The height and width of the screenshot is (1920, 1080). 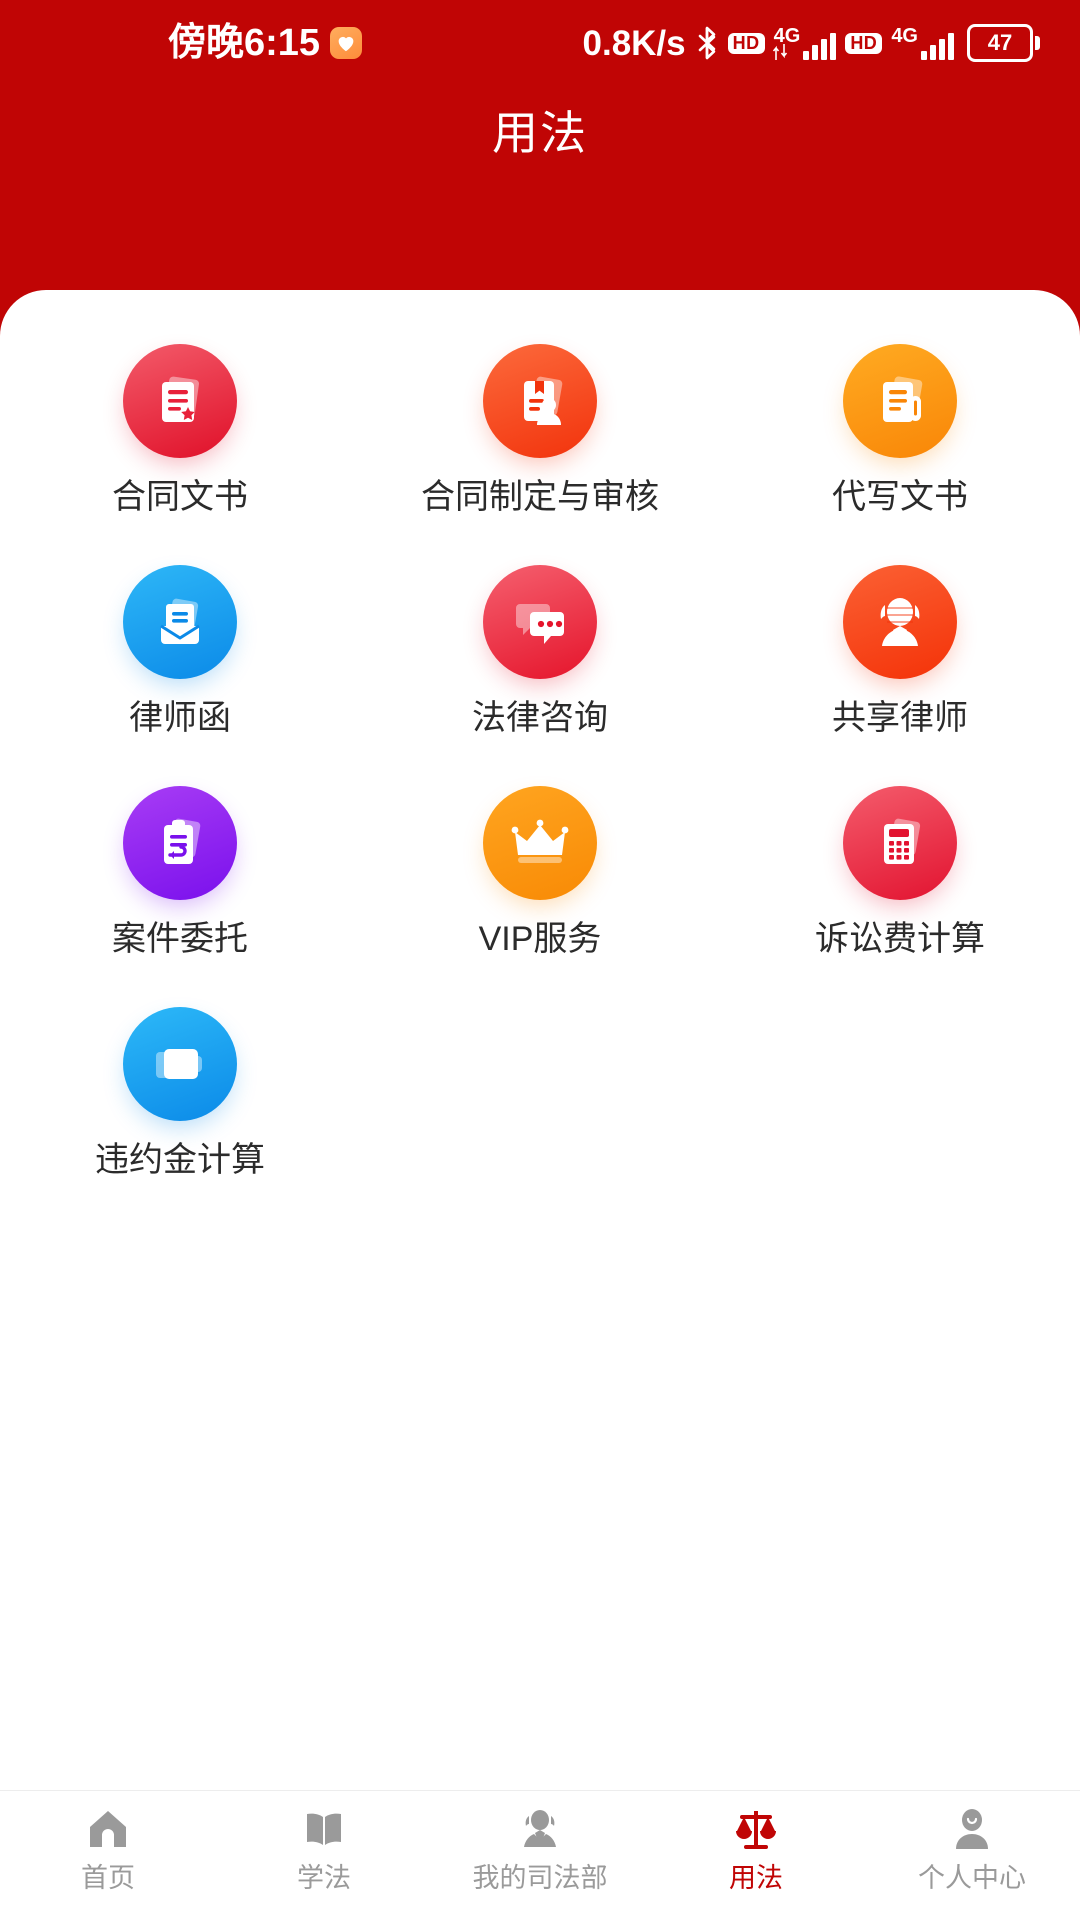 I want to click on nav-item-home: 首页, so click(x=108, y=1847).